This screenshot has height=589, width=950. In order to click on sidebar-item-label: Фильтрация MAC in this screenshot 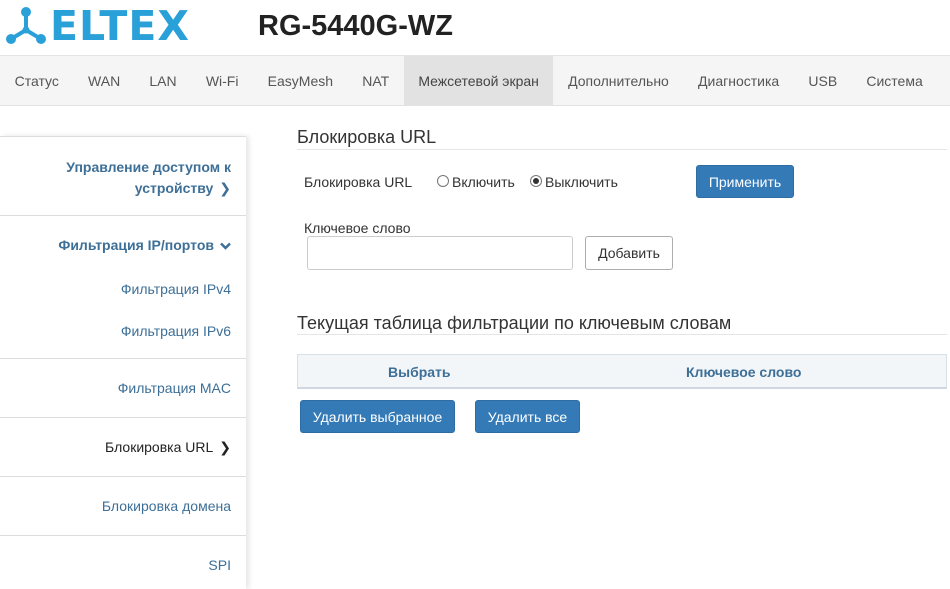, I will do `click(174, 388)`.